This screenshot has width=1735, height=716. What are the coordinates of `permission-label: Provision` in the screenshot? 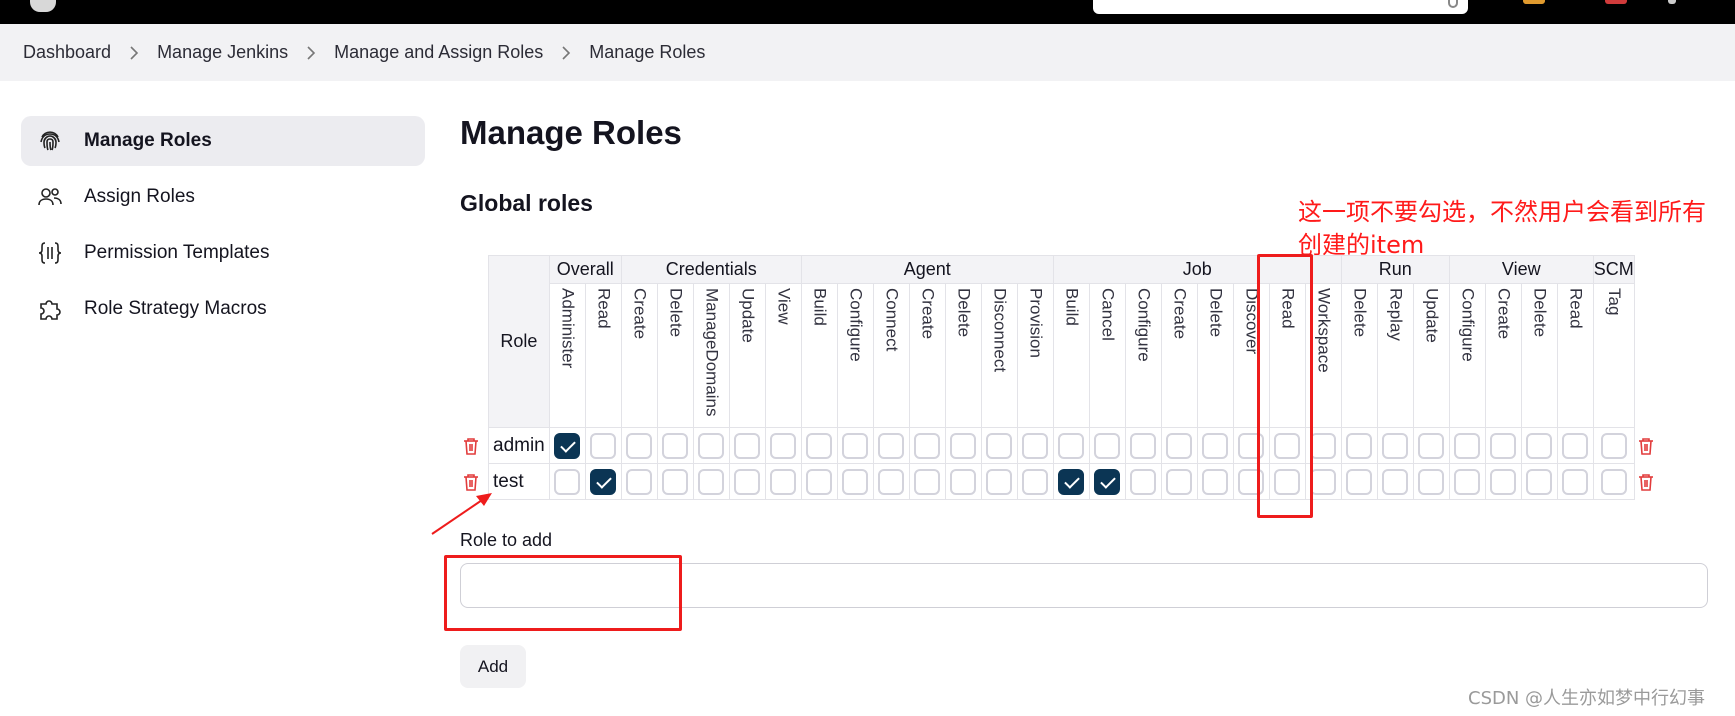 It's located at (1036, 323).